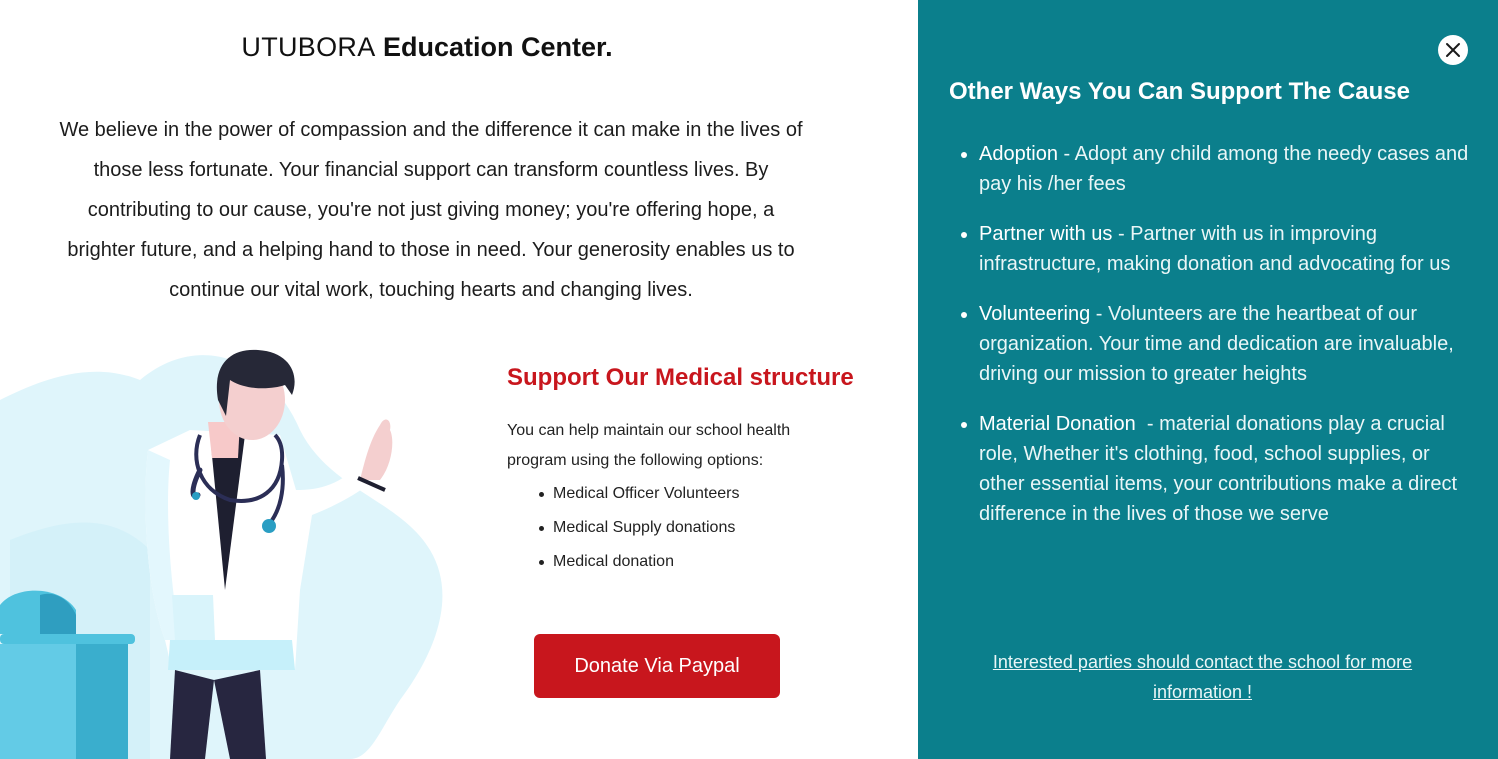 This screenshot has height=759, width=1498. What do you see at coordinates (1046, 234) in the screenshot?
I see `way-term: Partner with us` at bounding box center [1046, 234].